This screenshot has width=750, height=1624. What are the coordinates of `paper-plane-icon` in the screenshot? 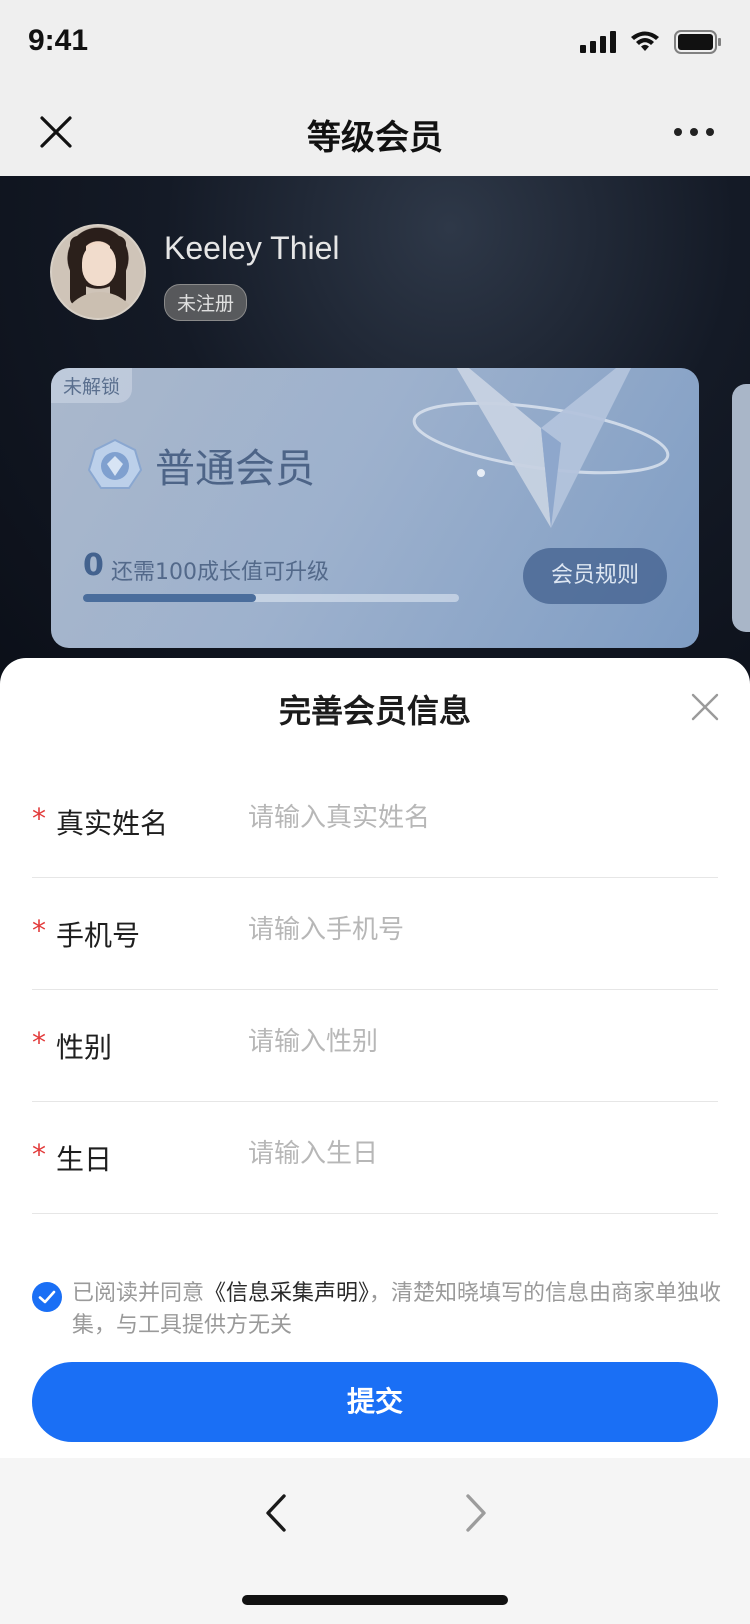 It's located at (541, 448).